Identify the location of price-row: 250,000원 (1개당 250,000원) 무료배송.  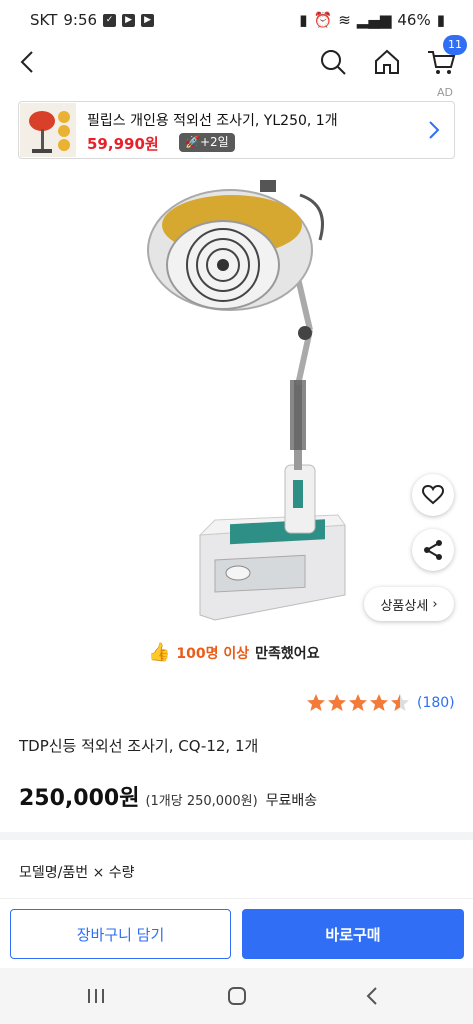
(168, 796).